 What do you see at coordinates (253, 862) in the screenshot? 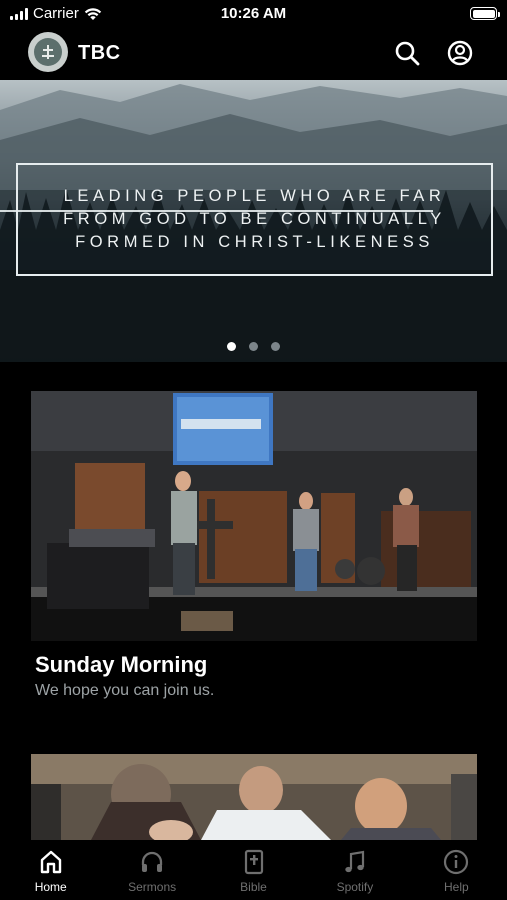
I see `bible-icon` at bounding box center [253, 862].